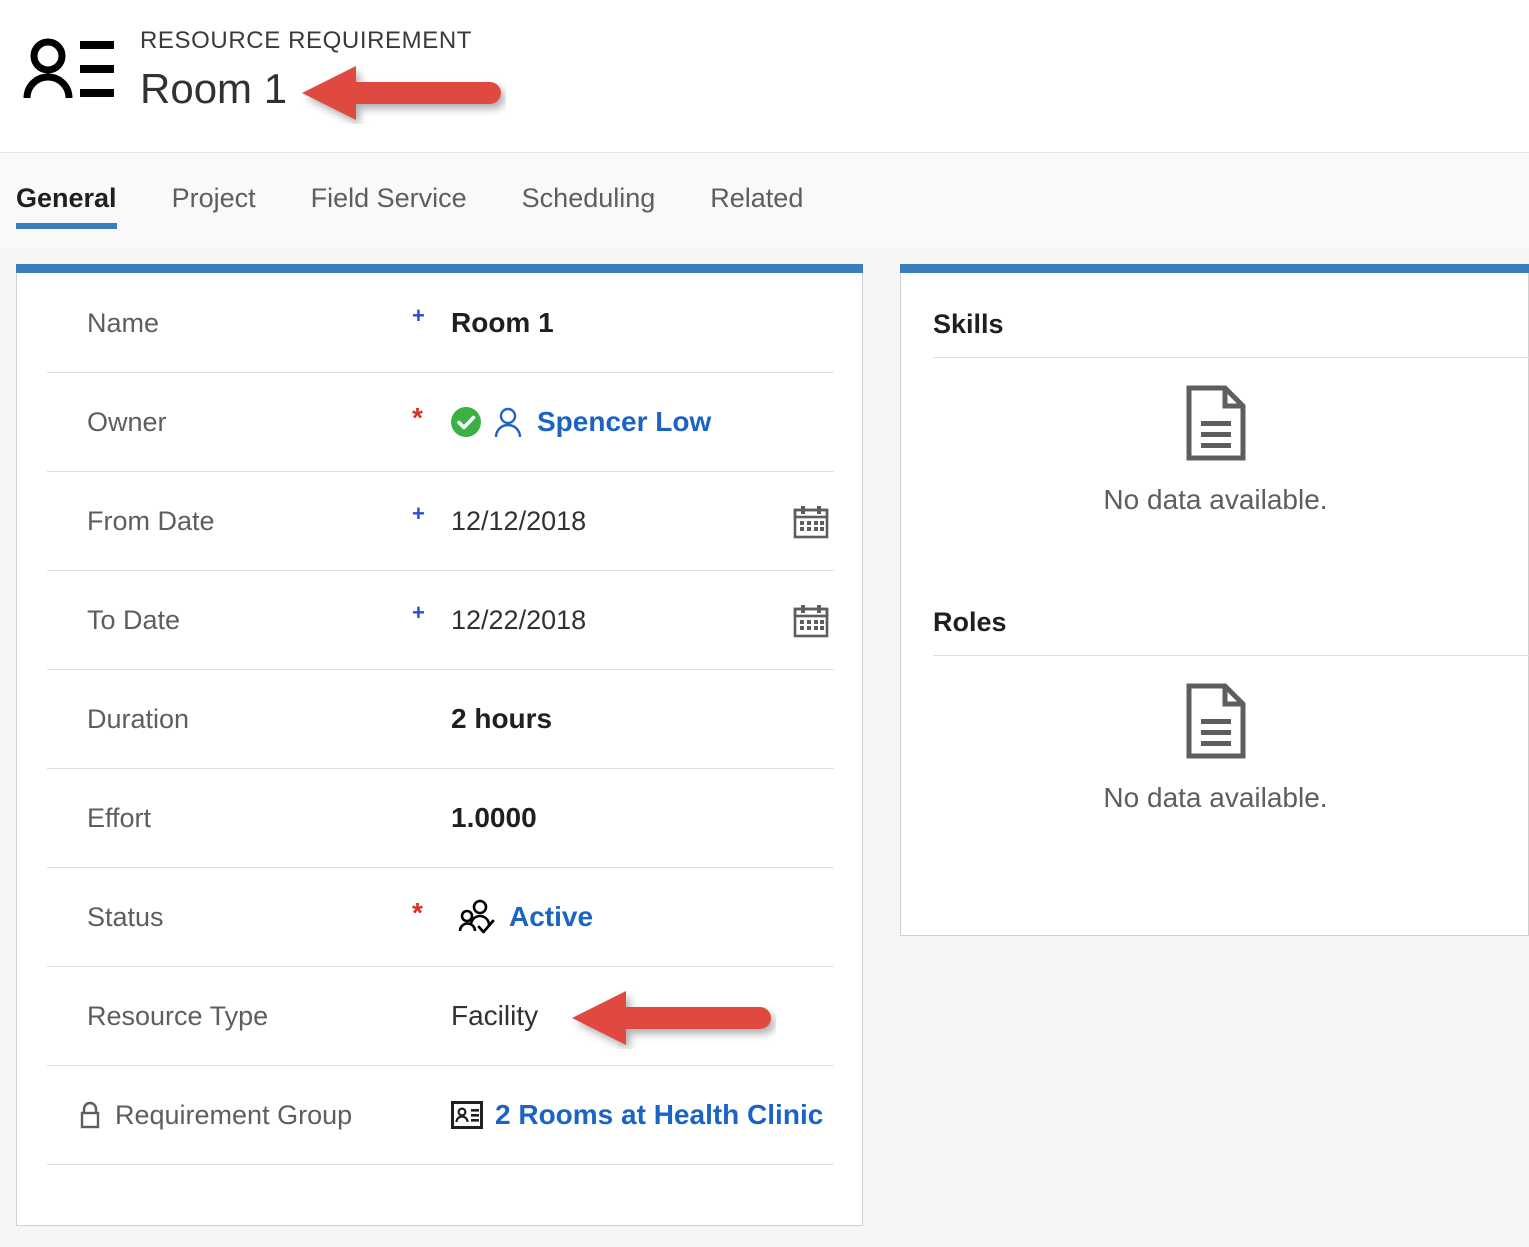  I want to click on tab-related: Related, so click(756, 205).